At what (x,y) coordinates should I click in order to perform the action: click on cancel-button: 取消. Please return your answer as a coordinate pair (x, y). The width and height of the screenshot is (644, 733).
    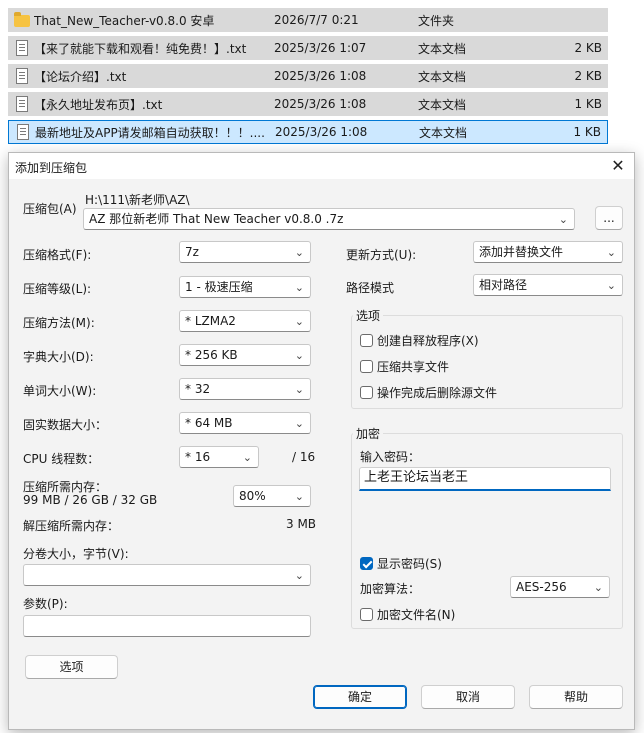
    Looking at the image, I should click on (468, 697).